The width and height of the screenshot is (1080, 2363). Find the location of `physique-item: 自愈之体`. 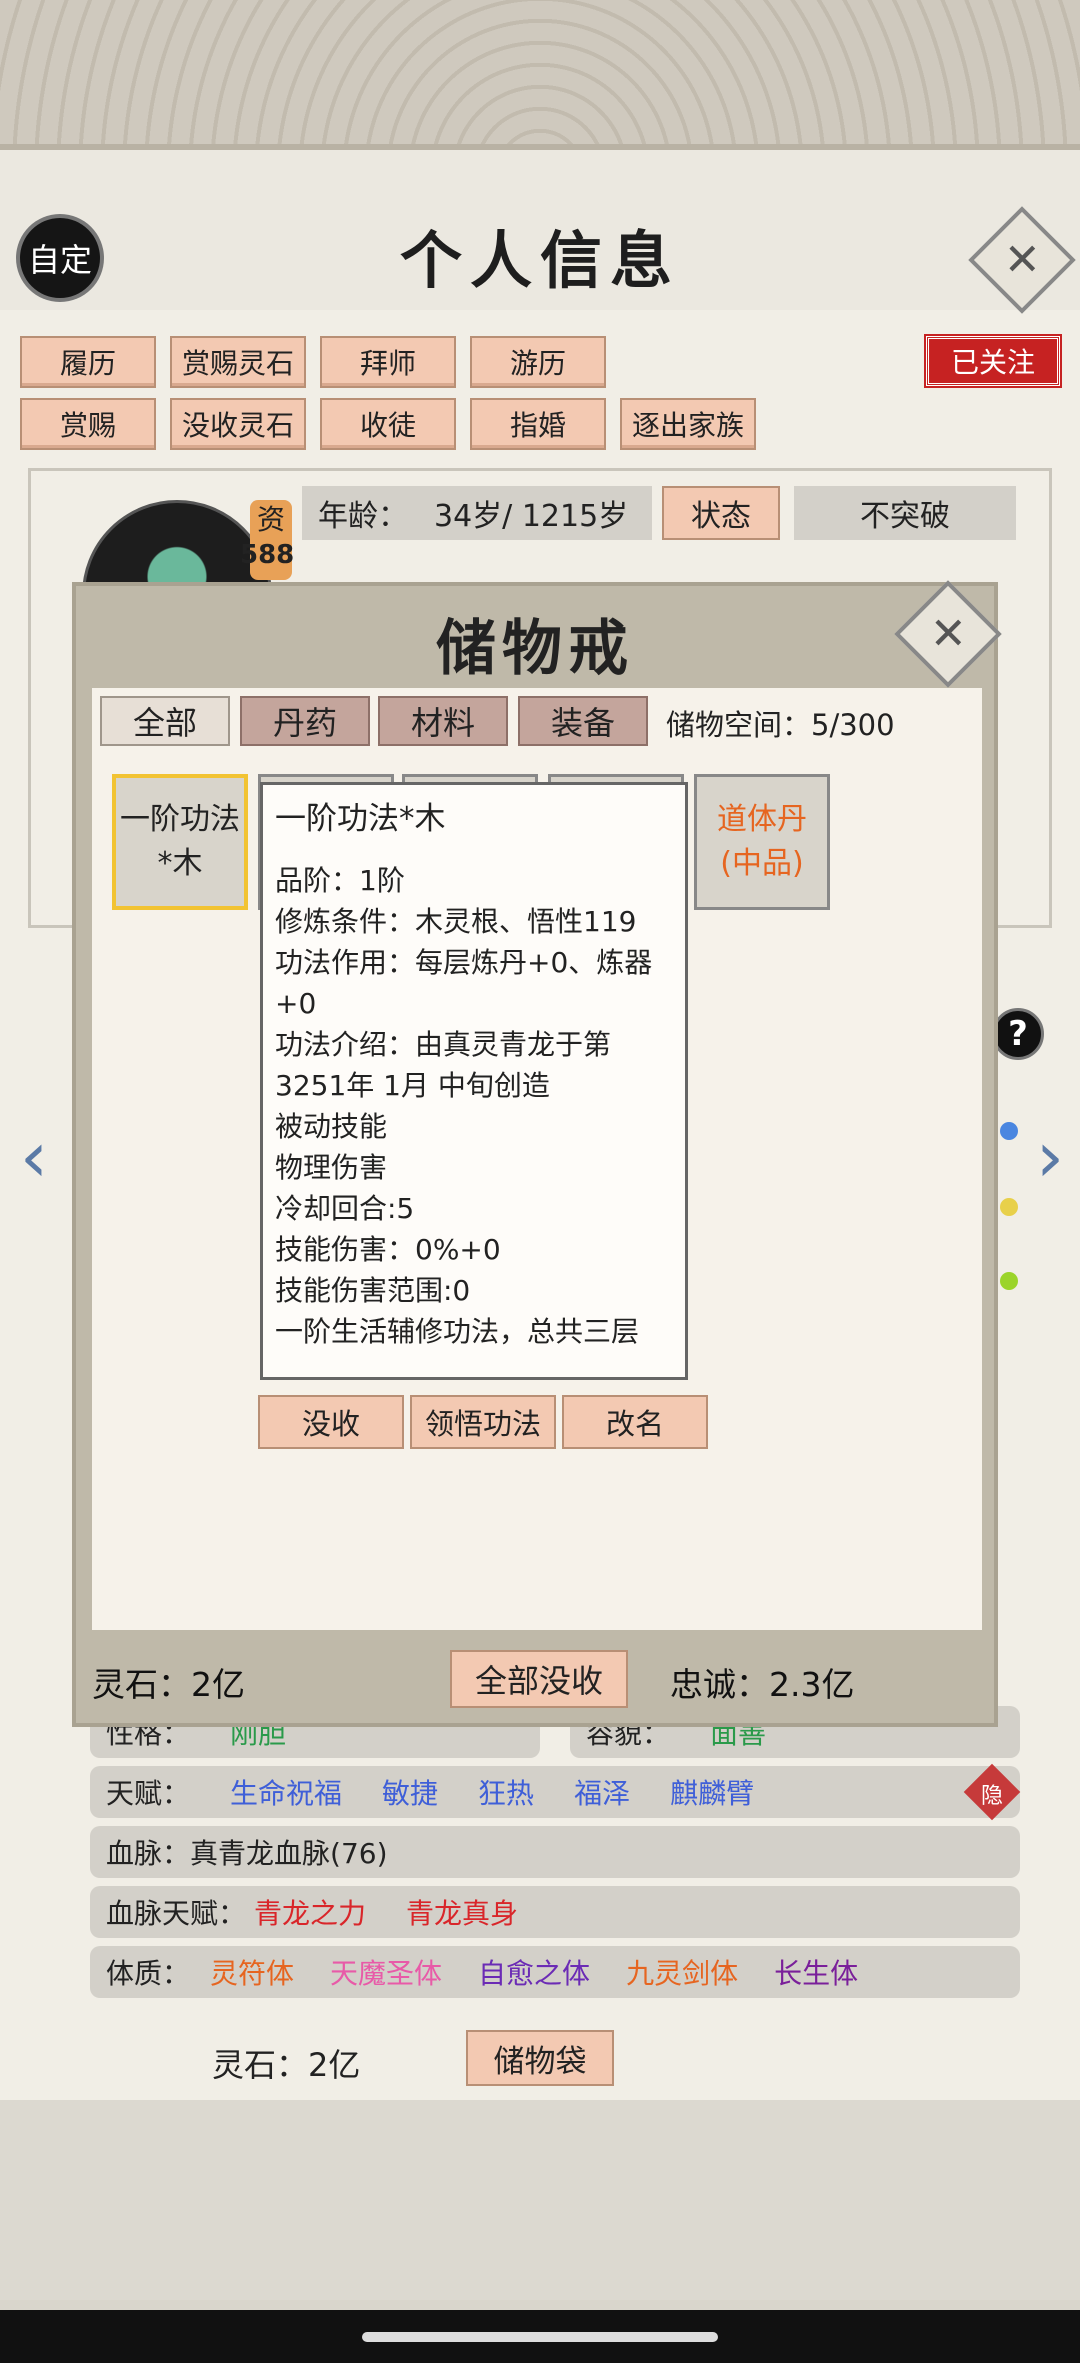

physique-item: 自愈之体 is located at coordinates (534, 1972).